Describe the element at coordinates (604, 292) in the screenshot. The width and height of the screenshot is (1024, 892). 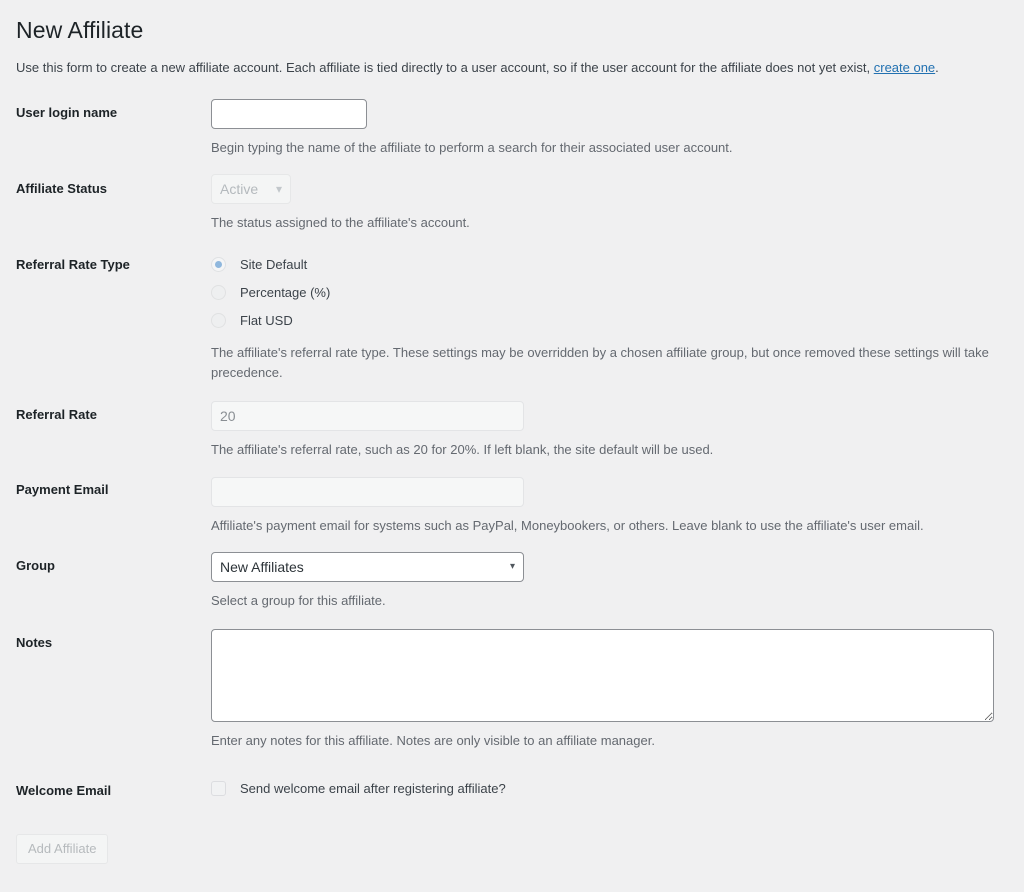
I see `radio-percentage: Percentage (%)` at that location.